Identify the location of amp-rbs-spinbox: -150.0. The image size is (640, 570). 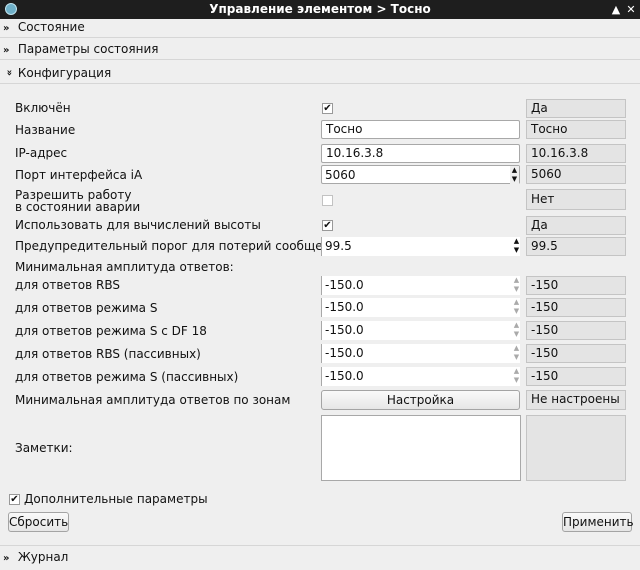
(420, 285).